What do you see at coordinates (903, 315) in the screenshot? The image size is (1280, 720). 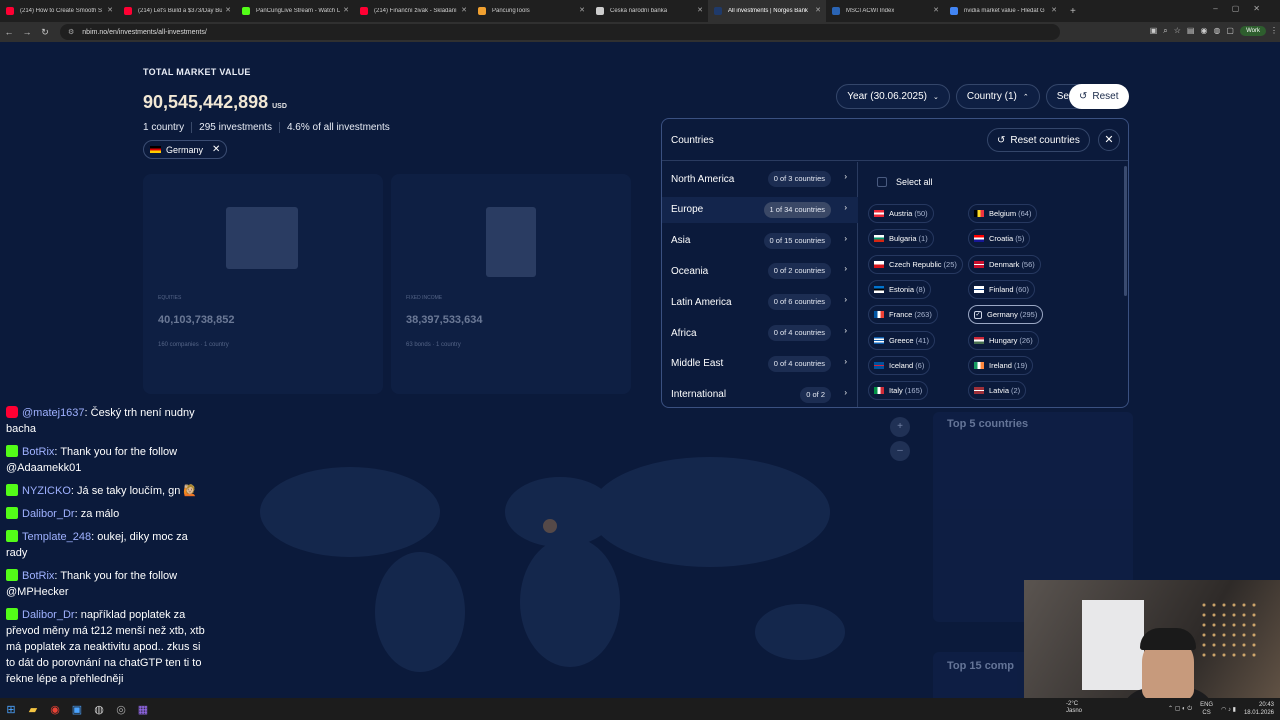 I see `country-option: France (263)` at bounding box center [903, 315].